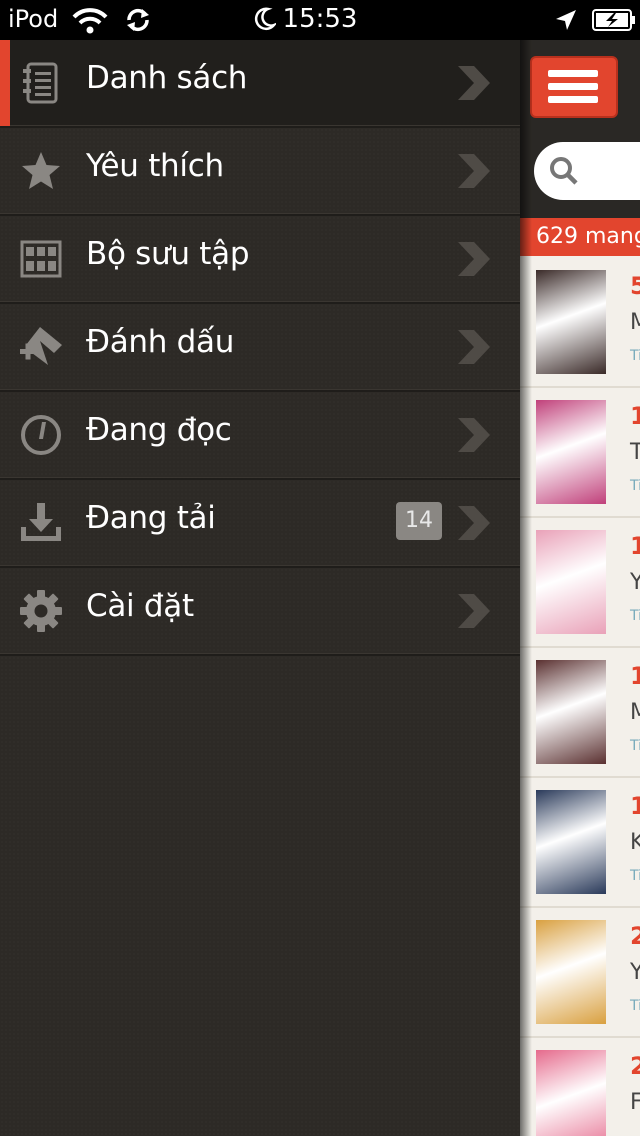 This screenshot has height=1136, width=640. Describe the element at coordinates (260, 612) in the screenshot. I see `menu-item-cai-dat: Cài đặt` at that location.